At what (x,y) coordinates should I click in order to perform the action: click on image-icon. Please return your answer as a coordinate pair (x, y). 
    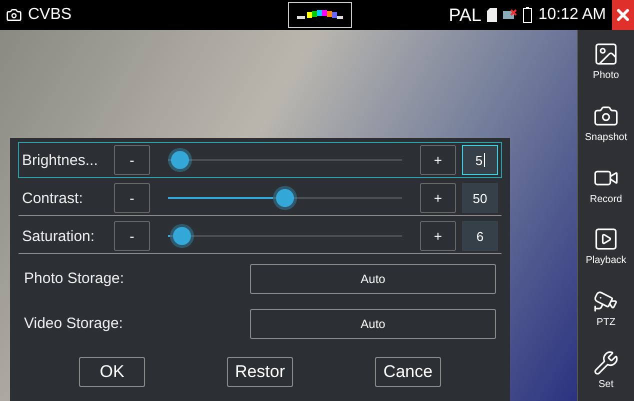
    Looking at the image, I should click on (606, 53).